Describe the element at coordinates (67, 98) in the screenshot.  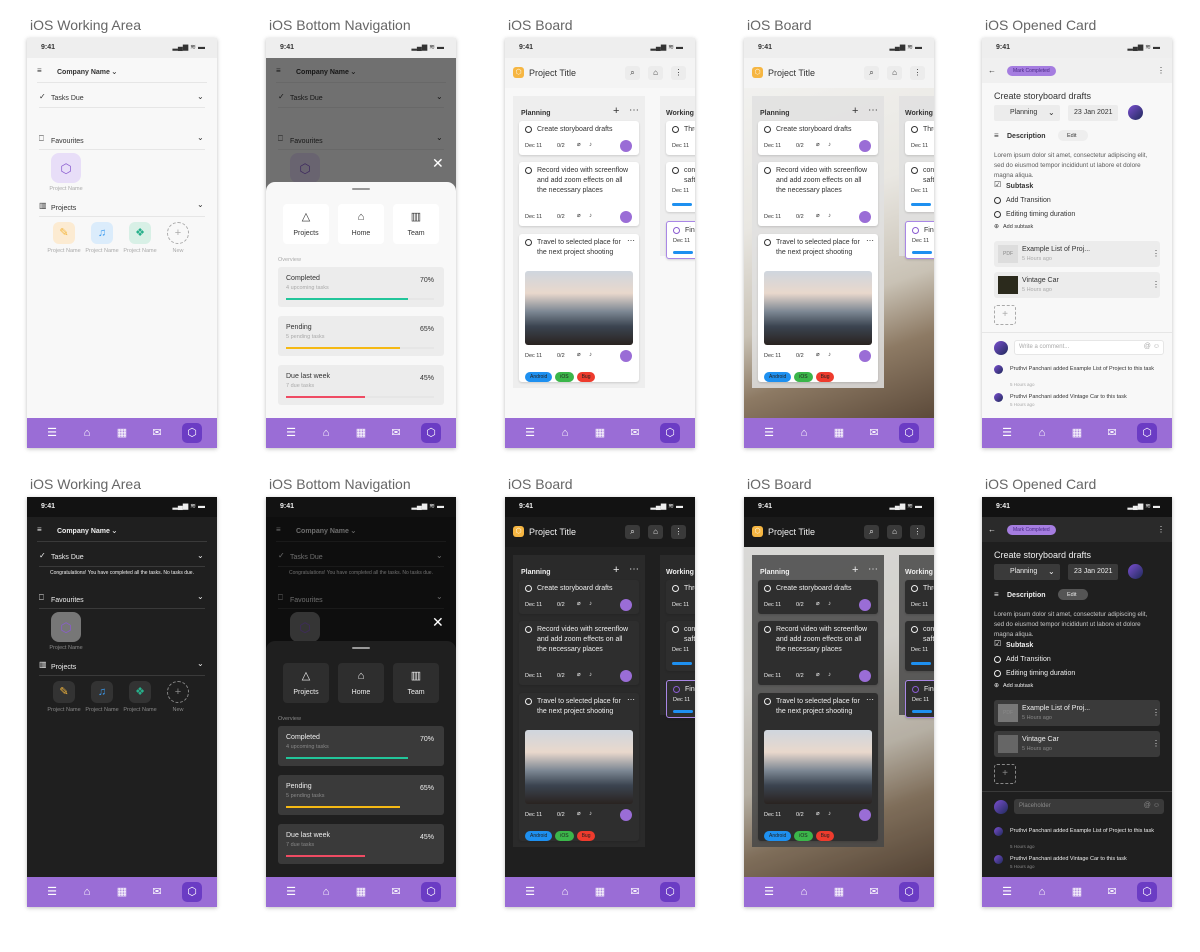
I see `tasks-due-header: Tasks Due` at that location.